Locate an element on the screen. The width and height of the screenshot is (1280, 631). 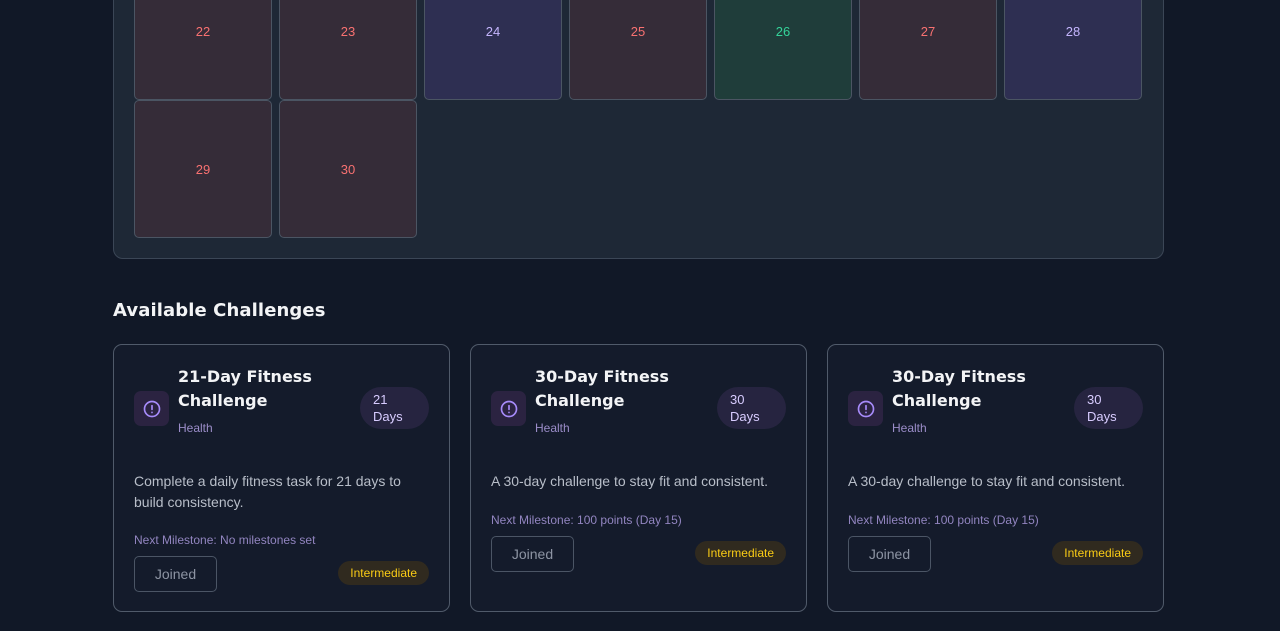
calendar-day: 26 is located at coordinates (783, 50).